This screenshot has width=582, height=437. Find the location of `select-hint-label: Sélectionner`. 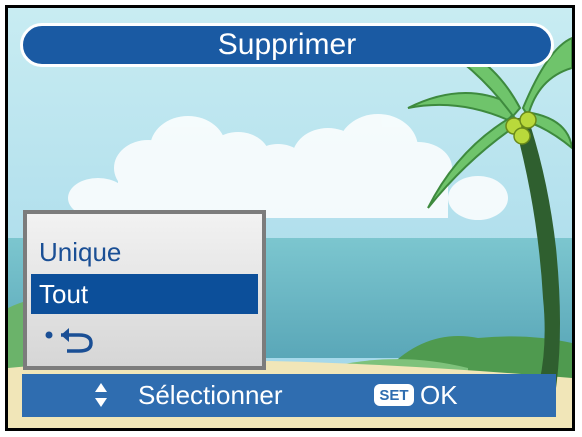

select-hint-label: Sélectionner is located at coordinates (210, 395).